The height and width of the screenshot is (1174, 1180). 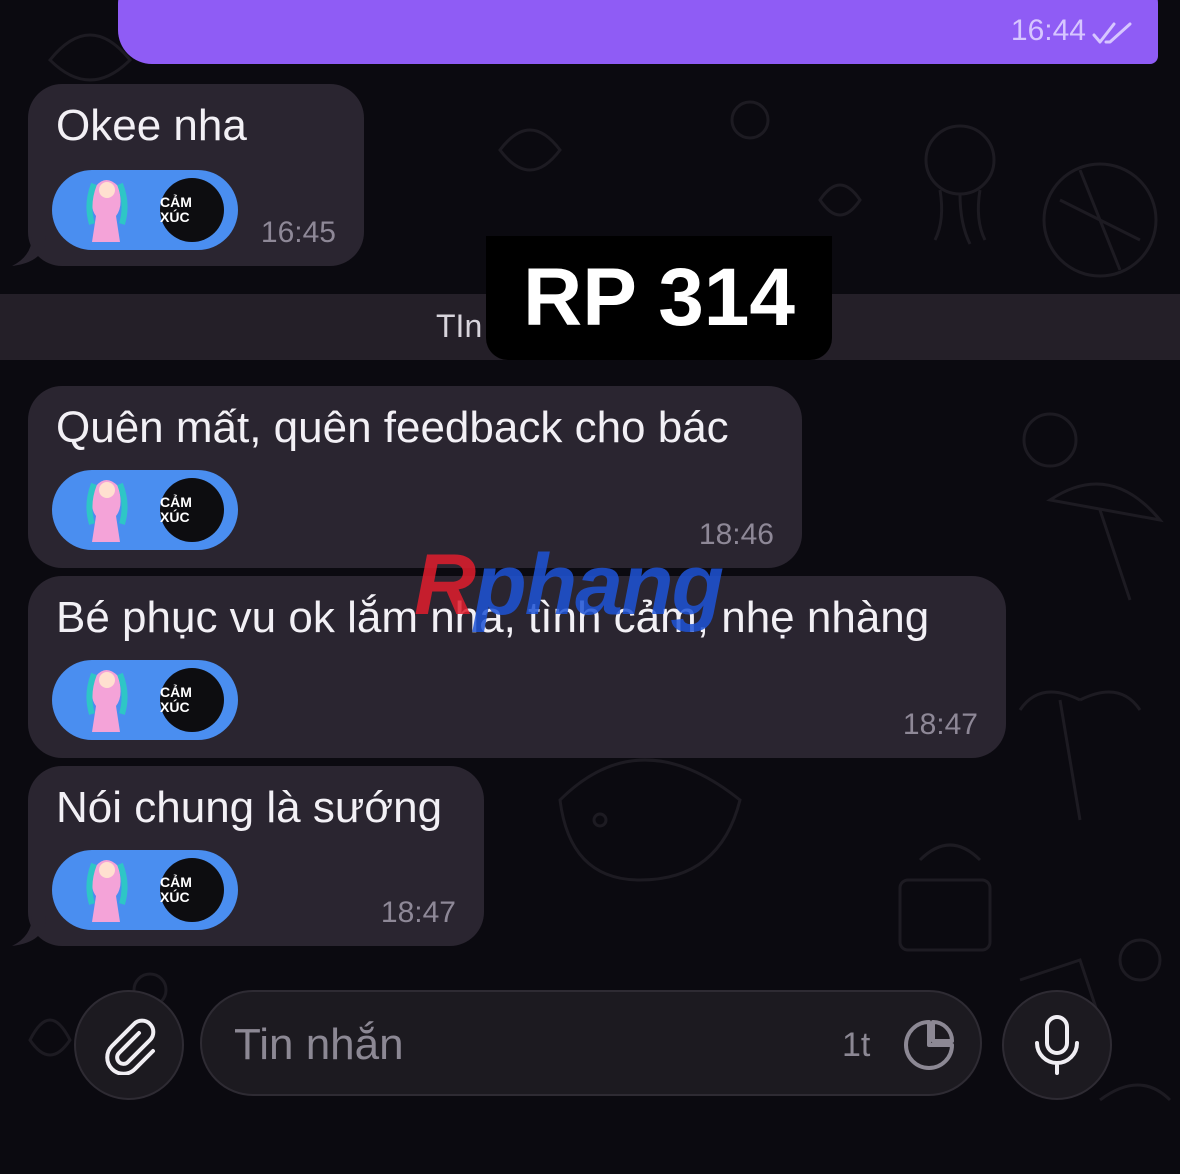 What do you see at coordinates (459, 326) in the screenshot?
I see `unread-divider-label: TIn` at bounding box center [459, 326].